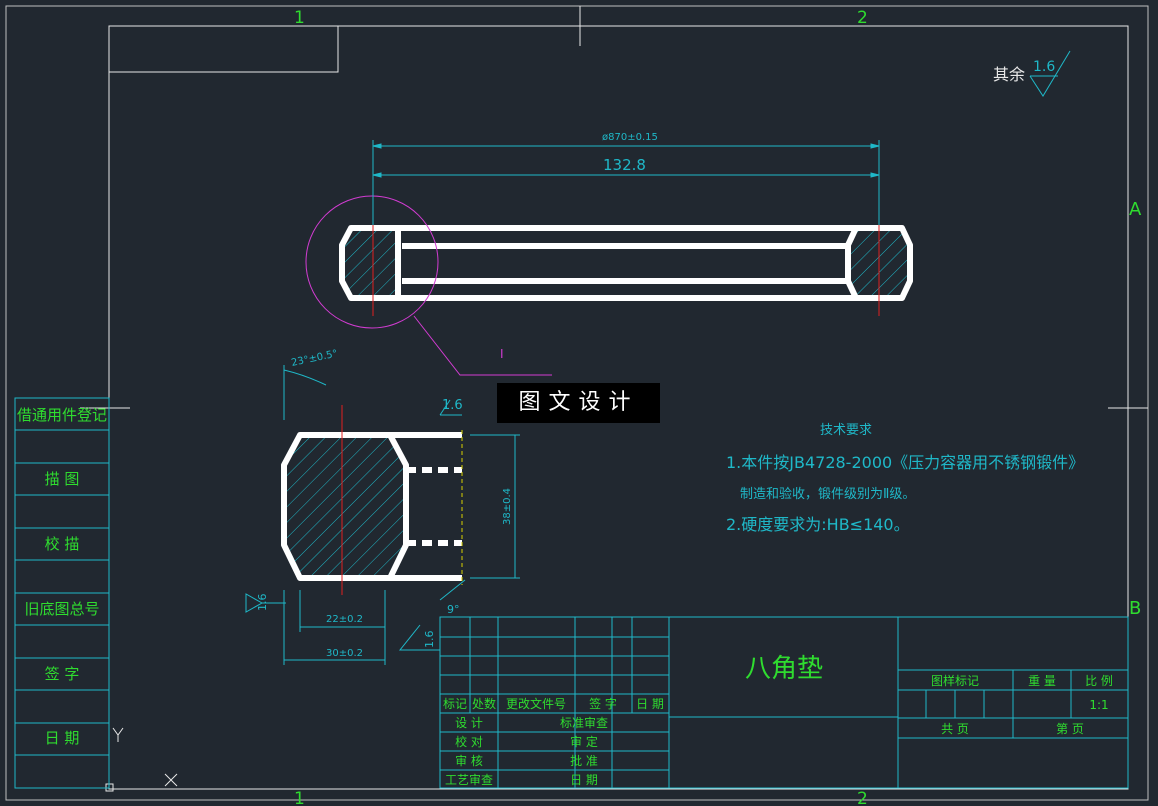 This screenshot has width=1158, height=806. I want to click on dim-angle: 23°±0.5°, so click(314, 358).